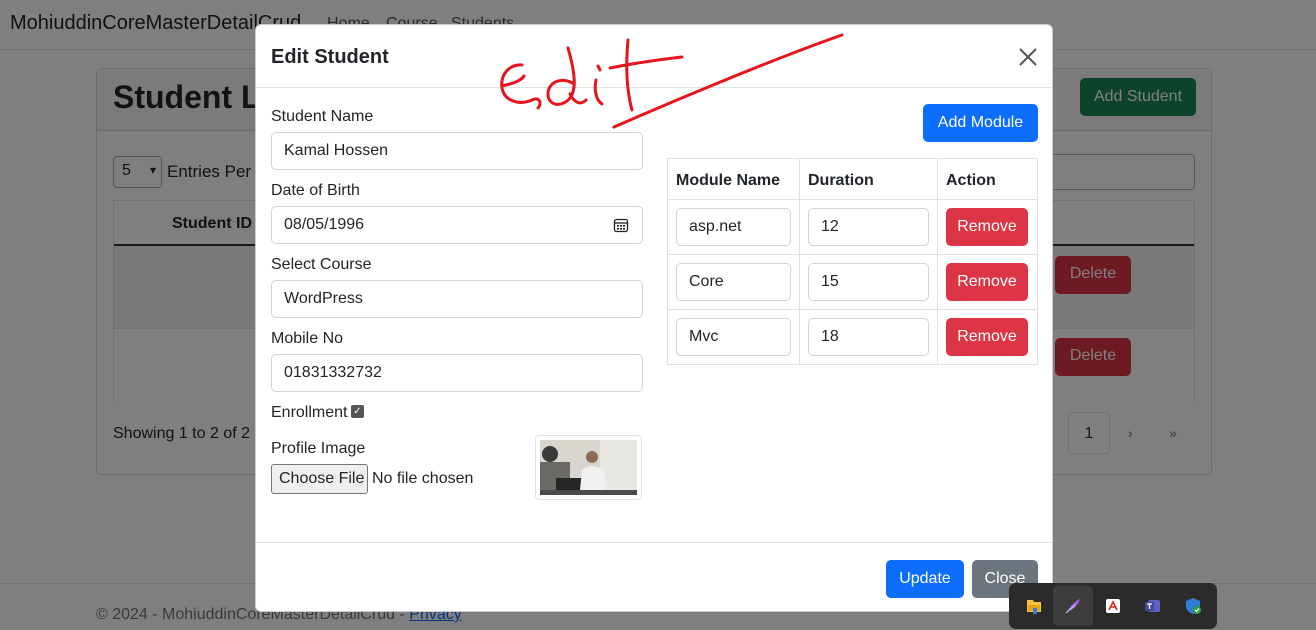 The height and width of the screenshot is (630, 1316). I want to click on pdf-reader-icon, so click(1113, 606).